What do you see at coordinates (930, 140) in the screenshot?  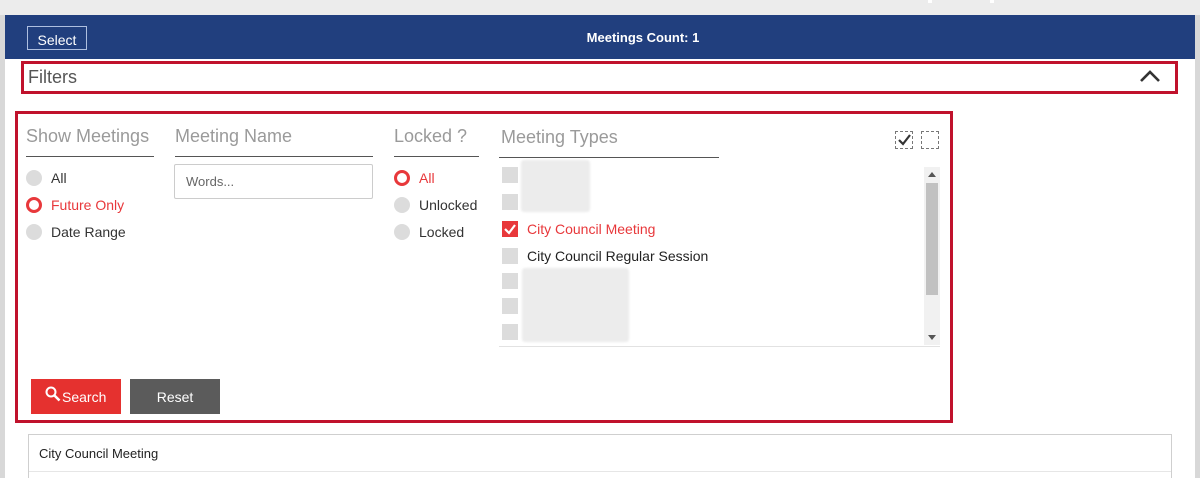 I see `uncheck-all-icon` at bounding box center [930, 140].